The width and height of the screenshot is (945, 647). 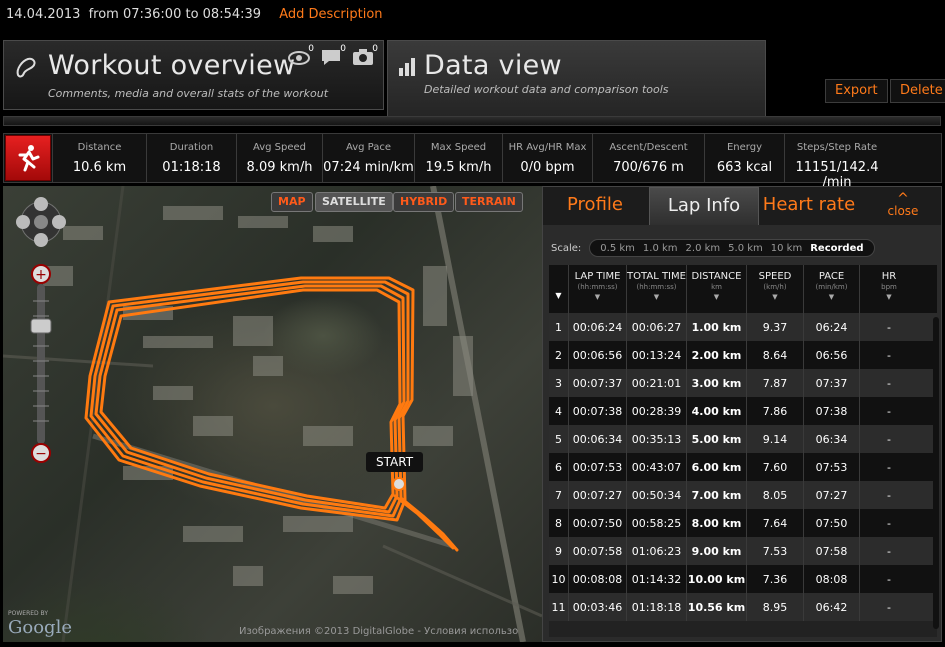 I want to click on stat-distance: Distance 10.6 km, so click(x=99, y=158).